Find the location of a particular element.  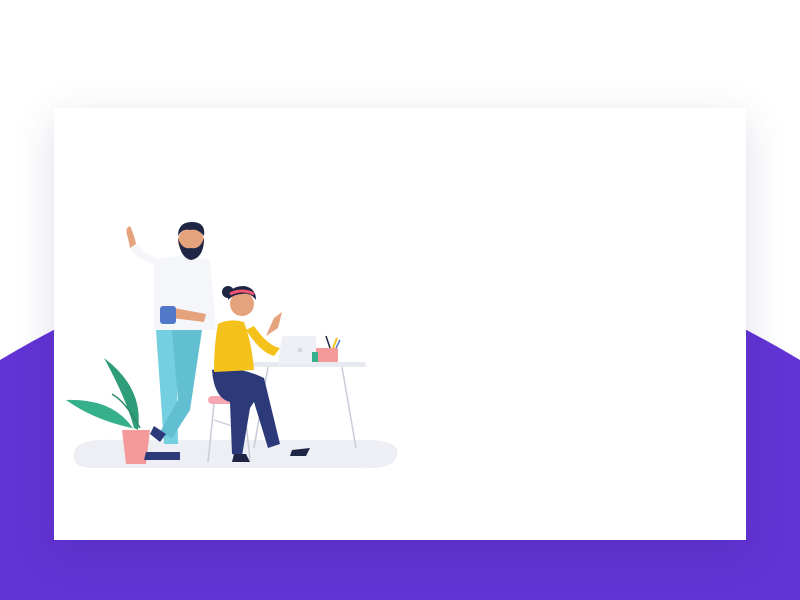

man-waving-icon is located at coordinates (171, 341).